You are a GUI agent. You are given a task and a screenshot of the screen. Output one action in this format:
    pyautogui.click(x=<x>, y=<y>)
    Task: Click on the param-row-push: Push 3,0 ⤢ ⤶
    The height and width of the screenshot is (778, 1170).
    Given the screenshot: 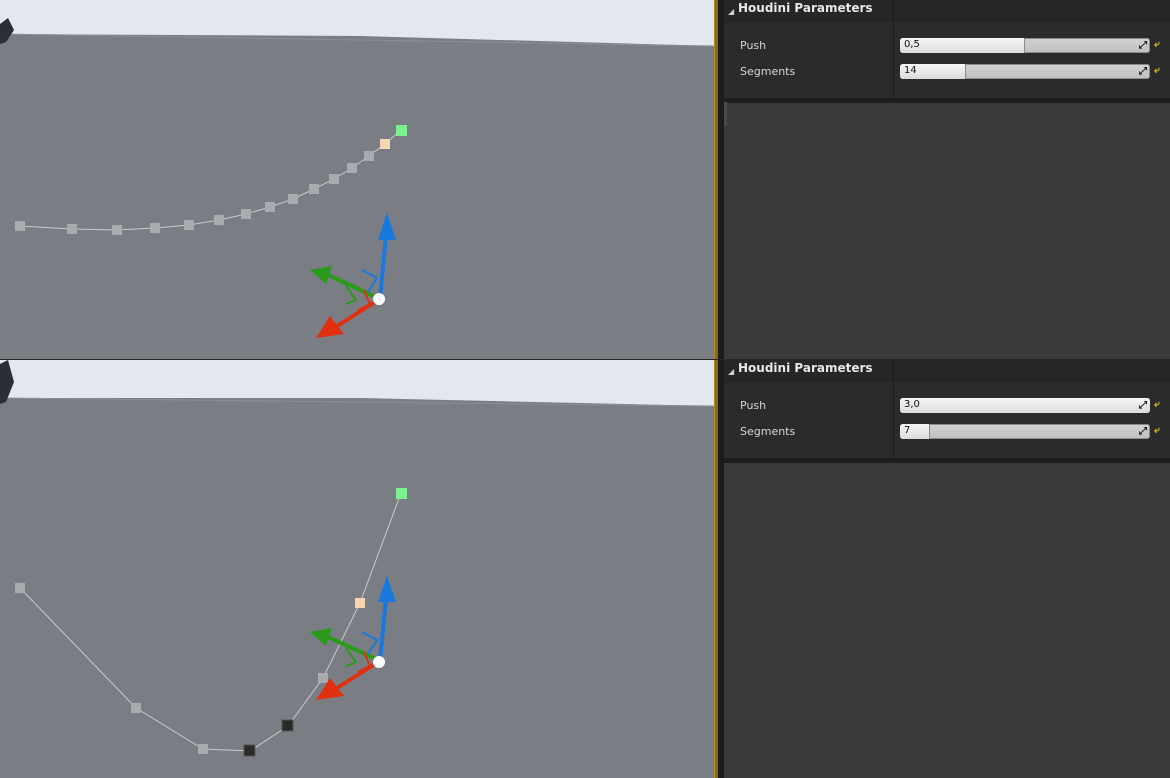 What is the action you would take?
    pyautogui.click(x=947, y=406)
    